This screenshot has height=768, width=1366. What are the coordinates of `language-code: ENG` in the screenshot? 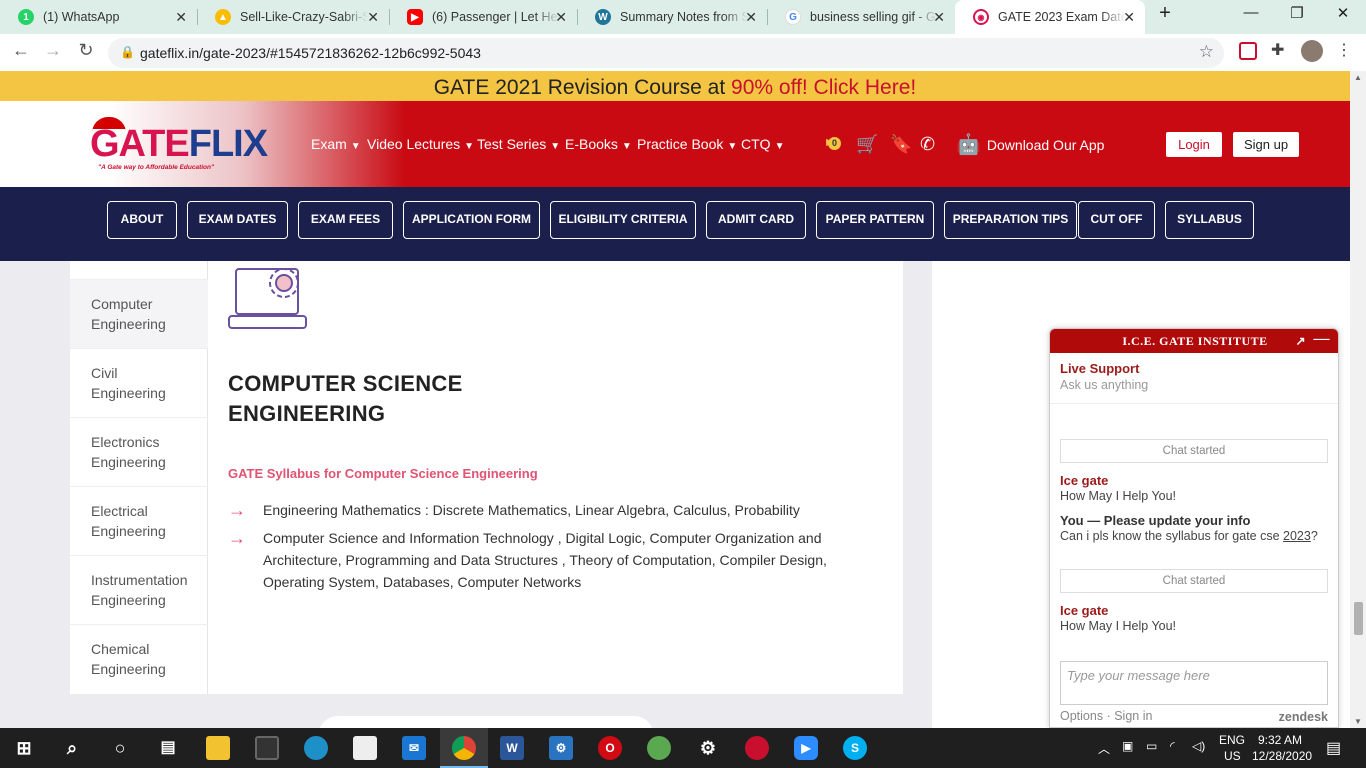 It's located at (1232, 740).